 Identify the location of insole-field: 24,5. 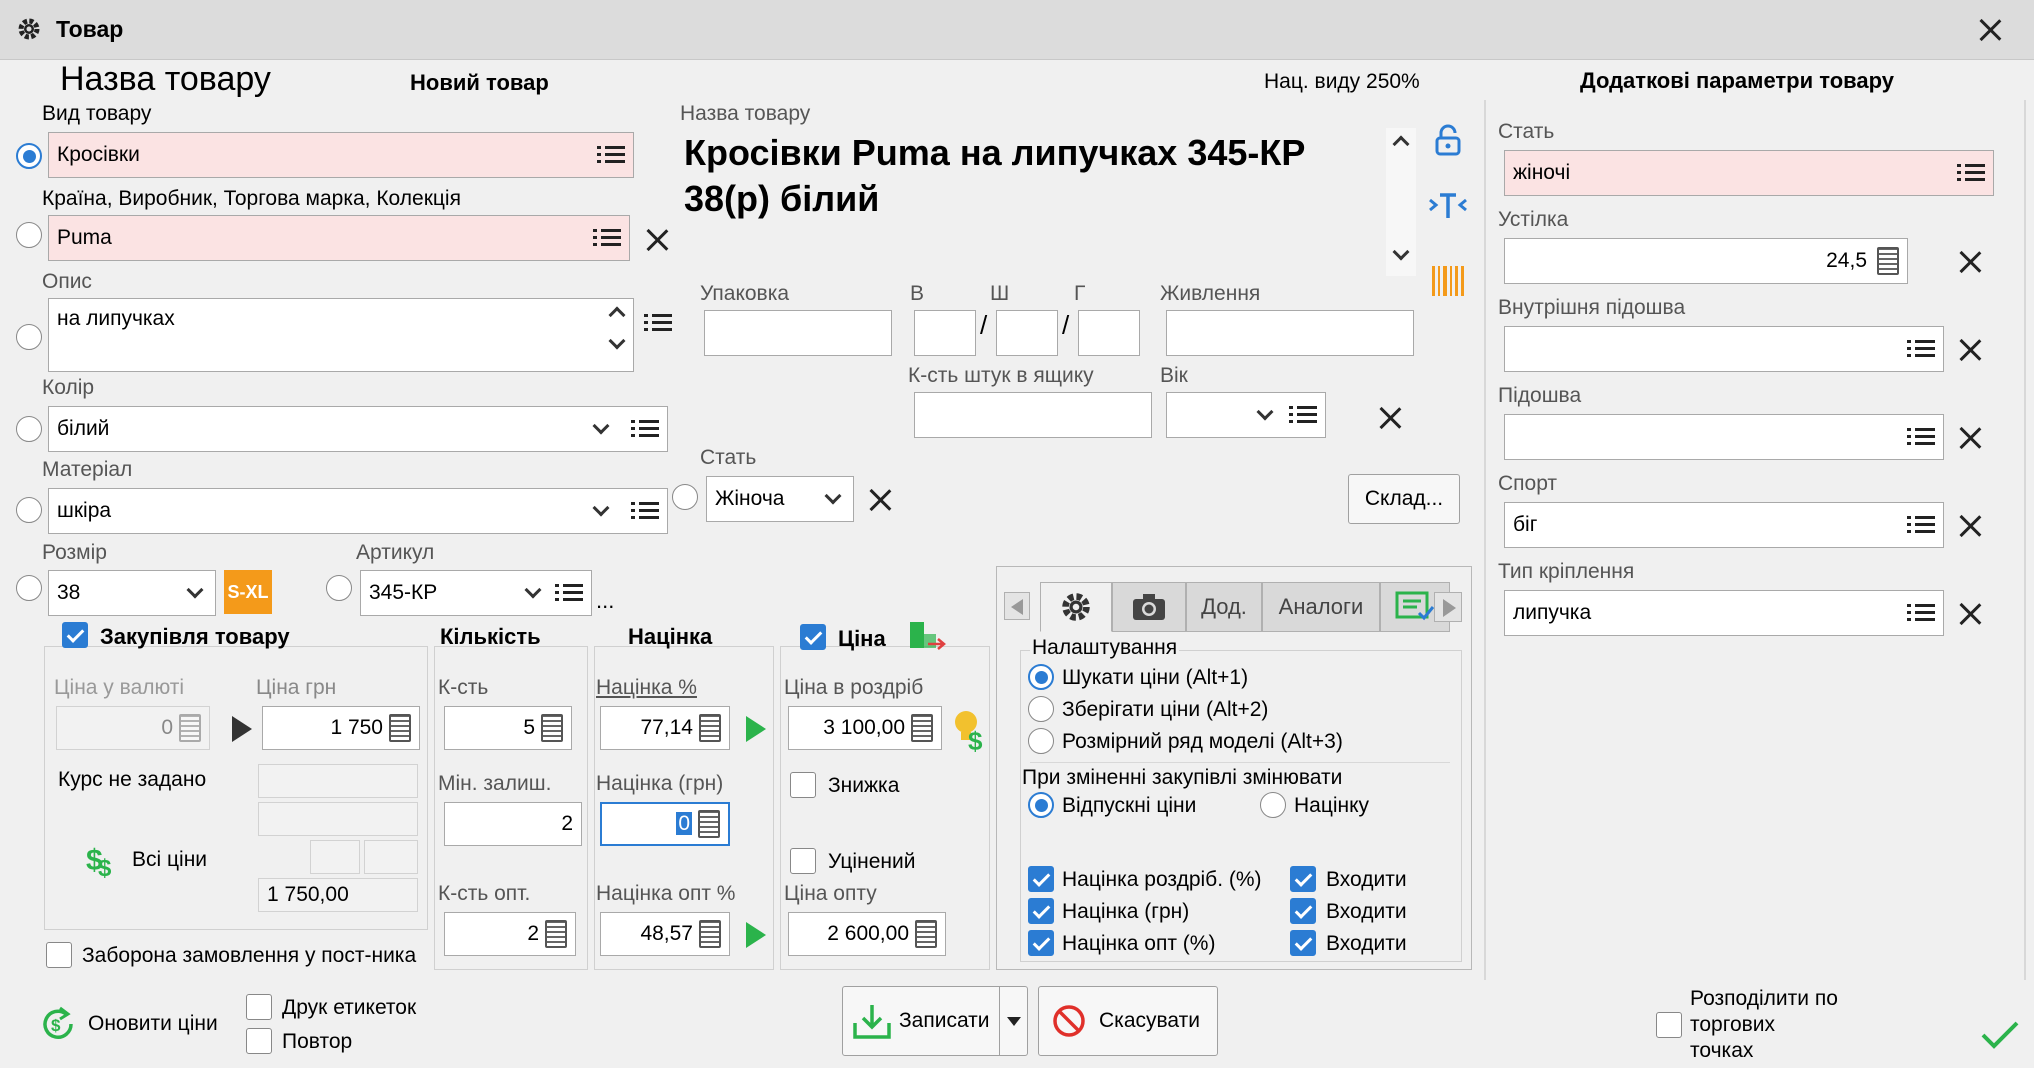
(1706, 261).